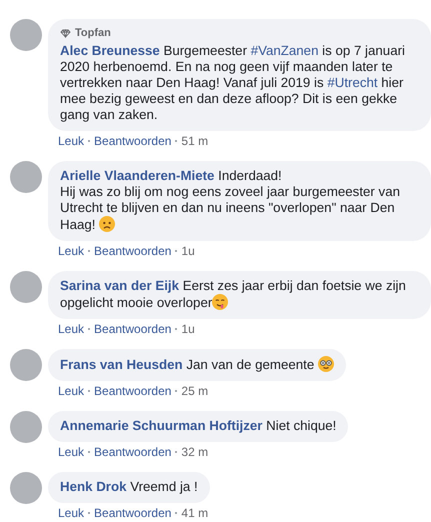 The width and height of the screenshot is (431, 522). I want to click on comment-text: Frans van Heusden Jan van de gemeente, so click(197, 364).